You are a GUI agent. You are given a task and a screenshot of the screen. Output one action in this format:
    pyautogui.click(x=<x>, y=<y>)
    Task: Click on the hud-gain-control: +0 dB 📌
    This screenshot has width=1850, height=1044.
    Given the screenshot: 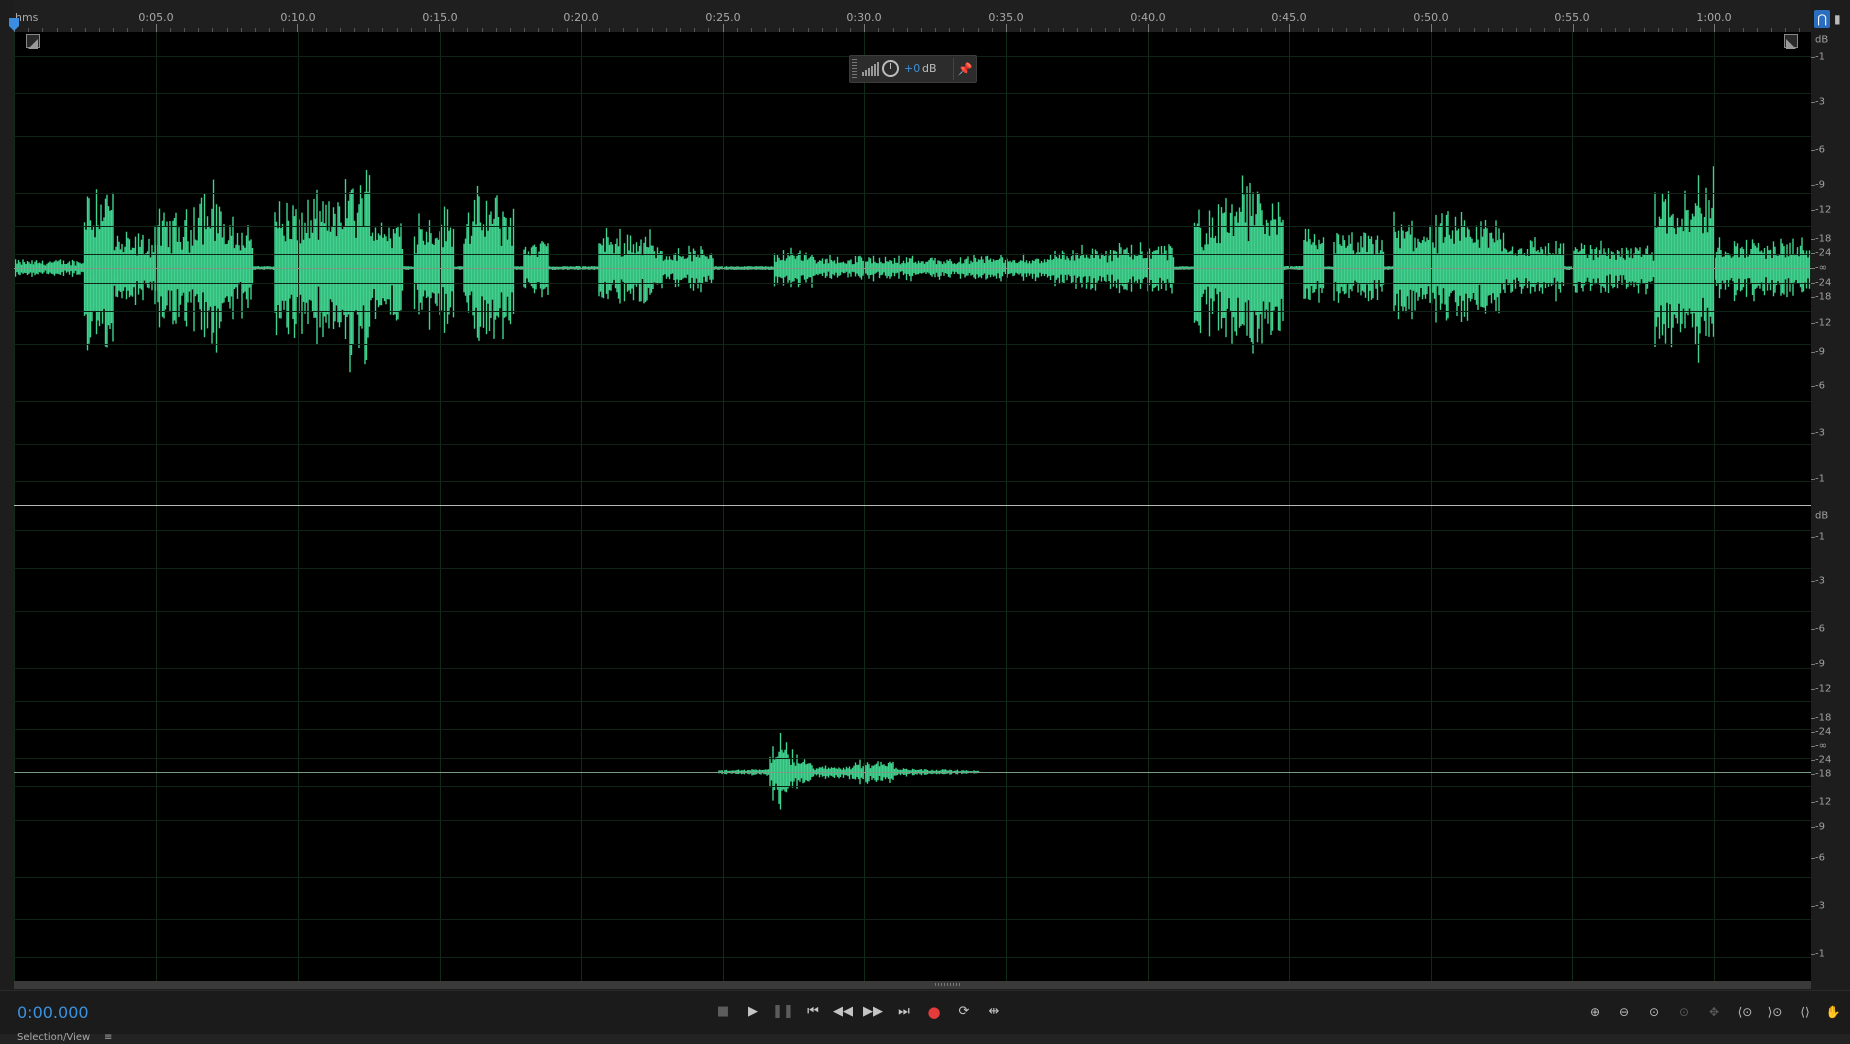 What is the action you would take?
    pyautogui.click(x=913, y=69)
    